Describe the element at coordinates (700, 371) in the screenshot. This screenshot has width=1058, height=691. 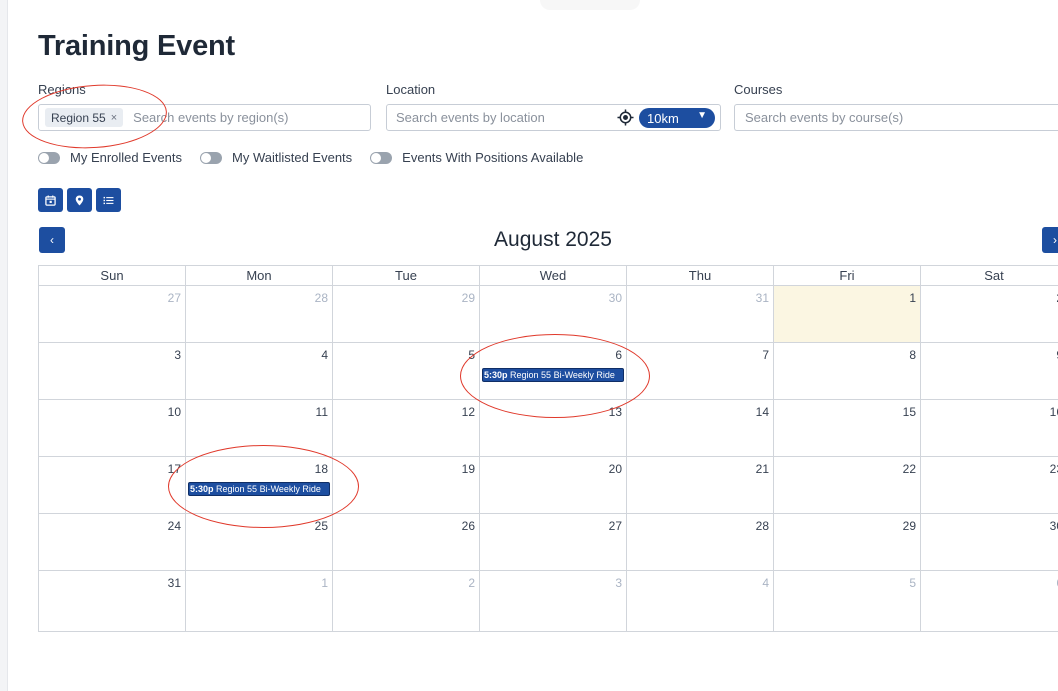
I see `calendar-day: 7` at that location.